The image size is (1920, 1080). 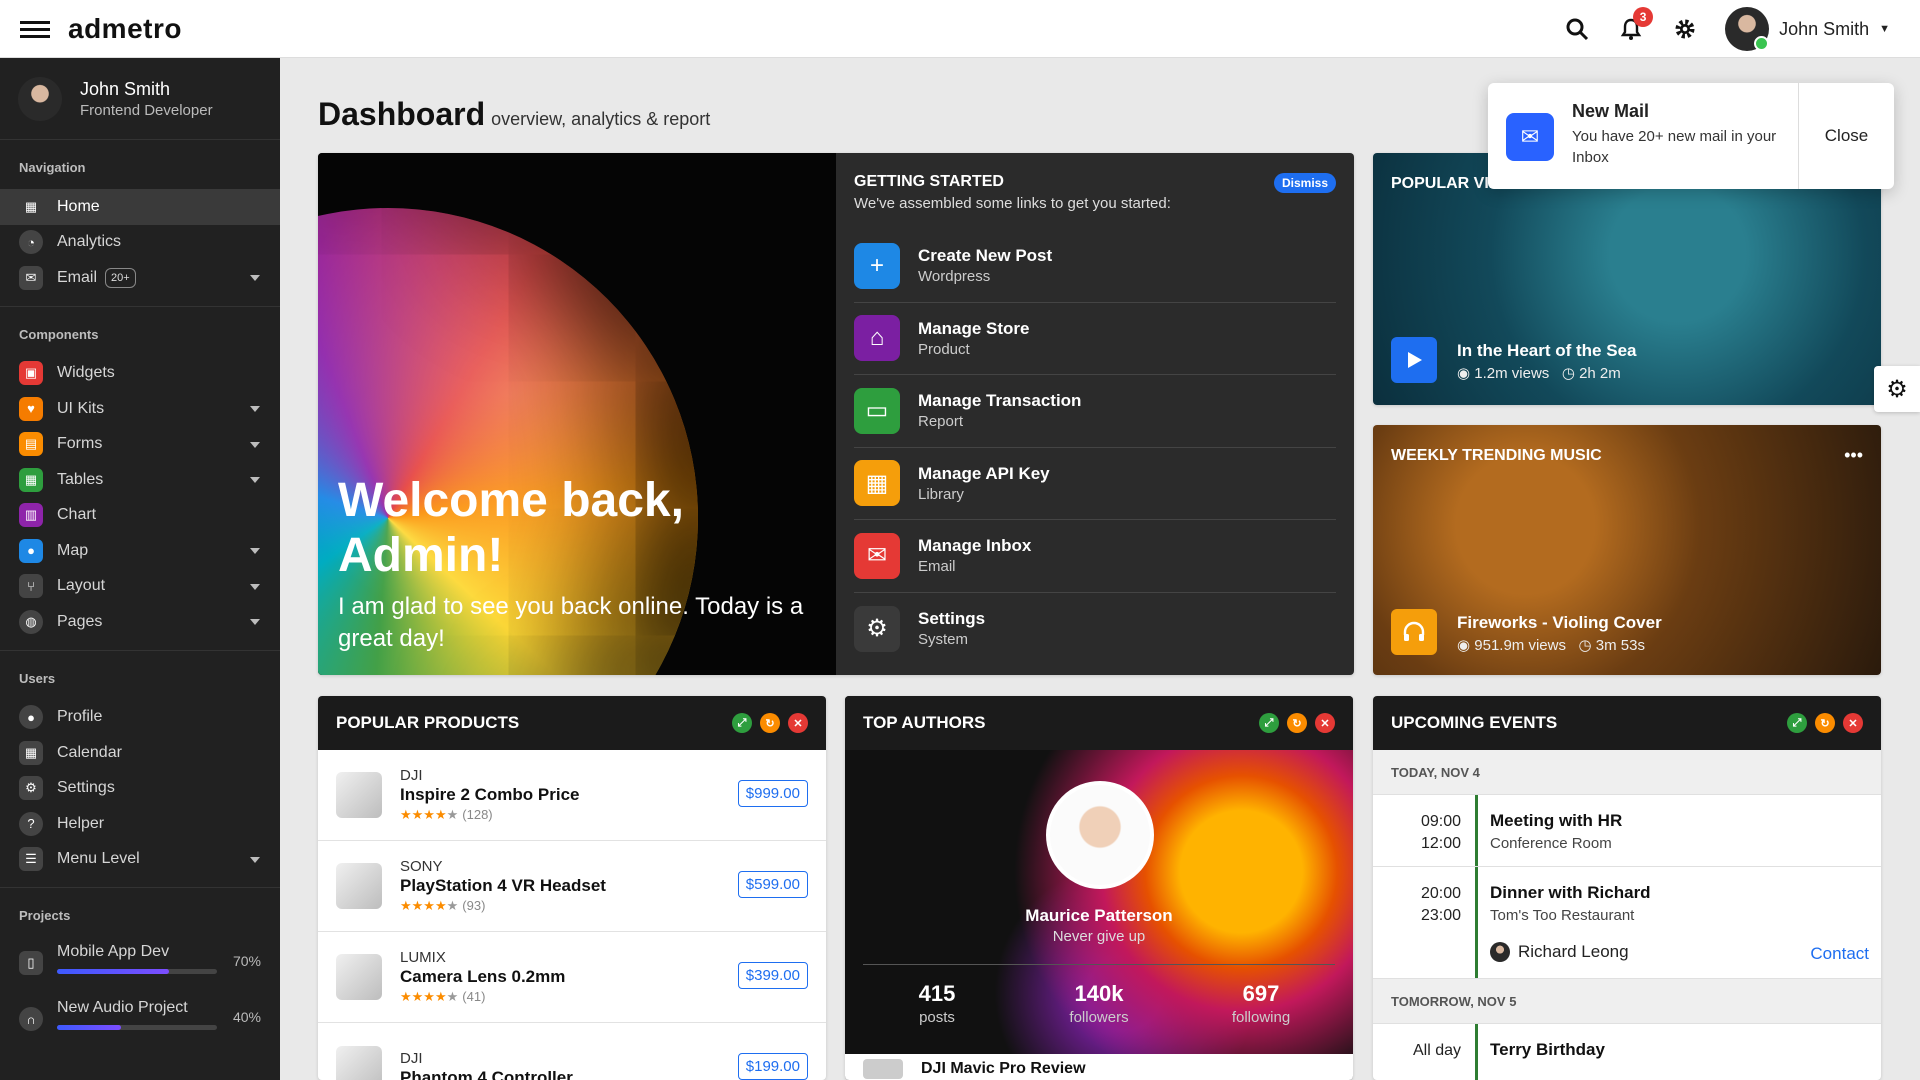 I want to click on sidebar-user-role: Frontend Developer, so click(x=146, y=110).